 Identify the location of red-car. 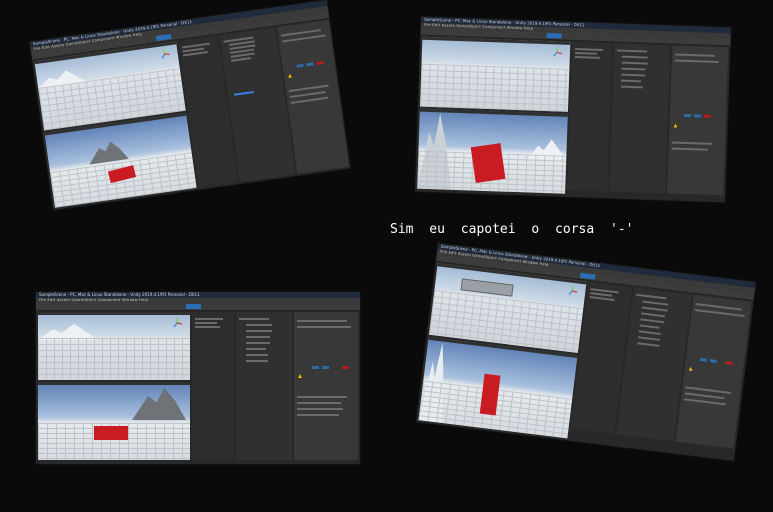
(111, 433).